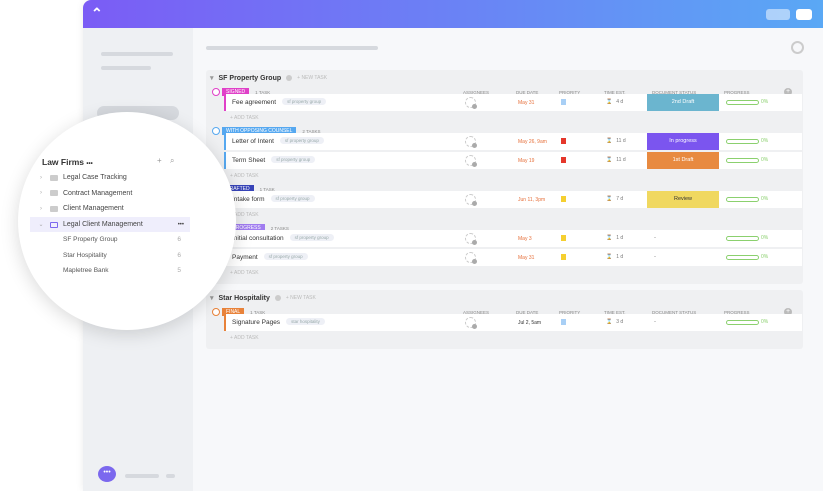 The image size is (823, 491). Describe the element at coordinates (279, 102) in the screenshot. I see `task-name: Fee agreement sf property group` at that location.